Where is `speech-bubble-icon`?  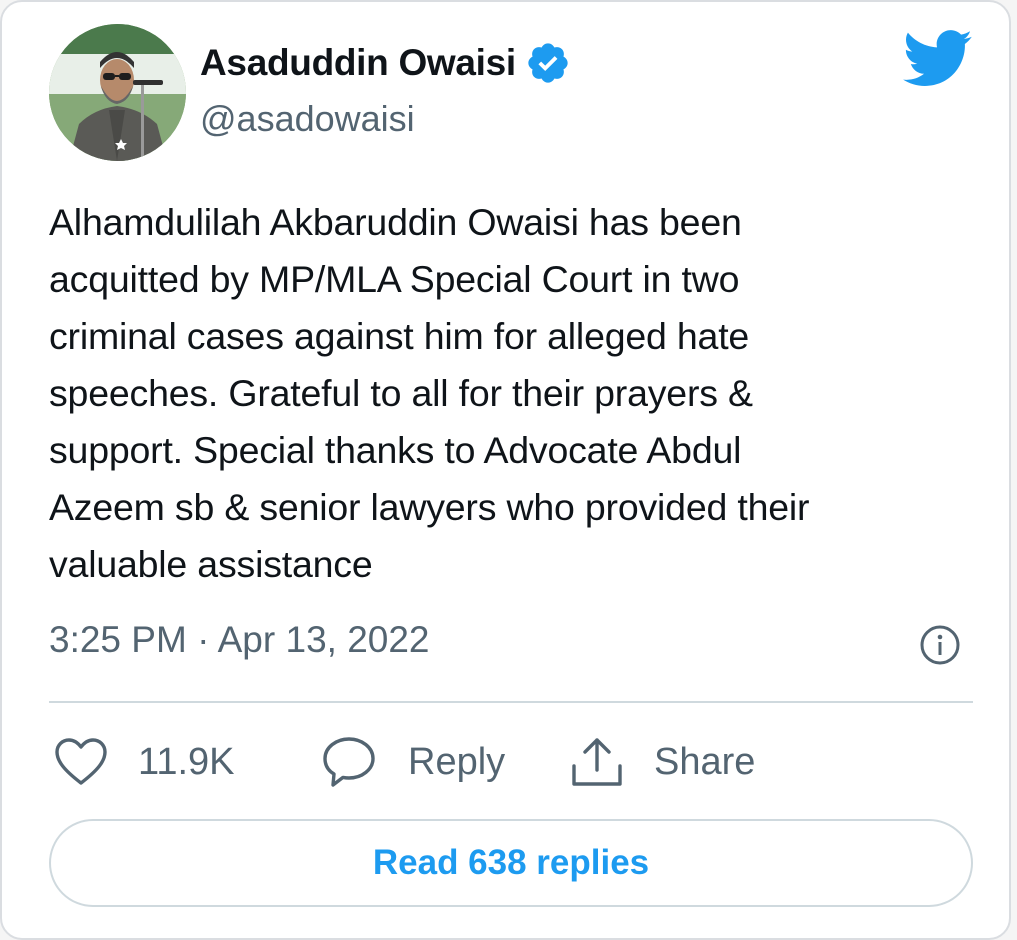
speech-bubble-icon is located at coordinates (349, 762).